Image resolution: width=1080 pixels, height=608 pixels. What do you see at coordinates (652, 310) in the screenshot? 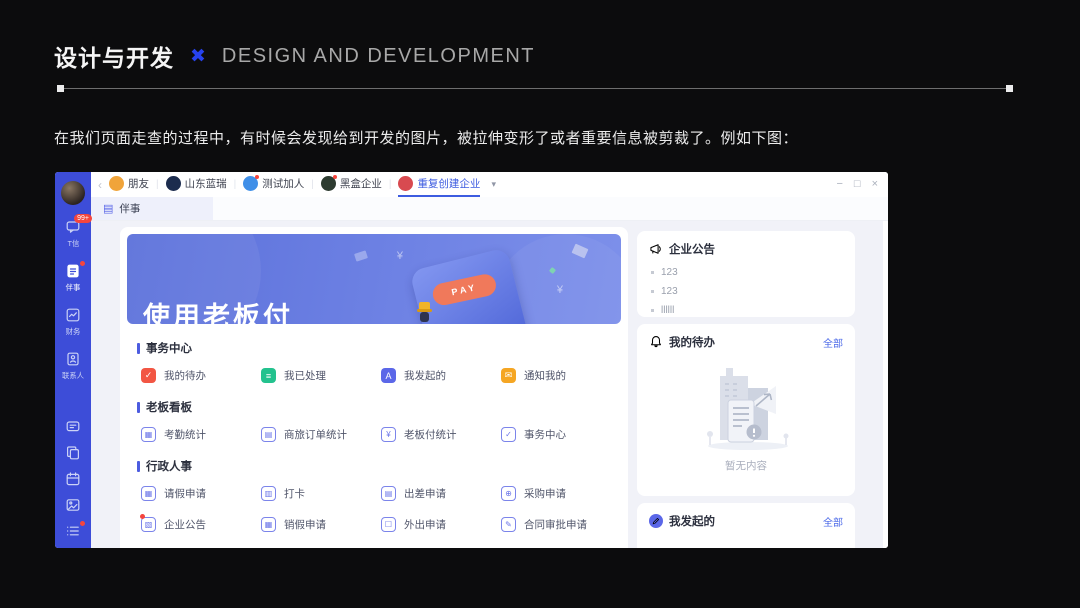
I see `bullet-icon` at bounding box center [652, 310].